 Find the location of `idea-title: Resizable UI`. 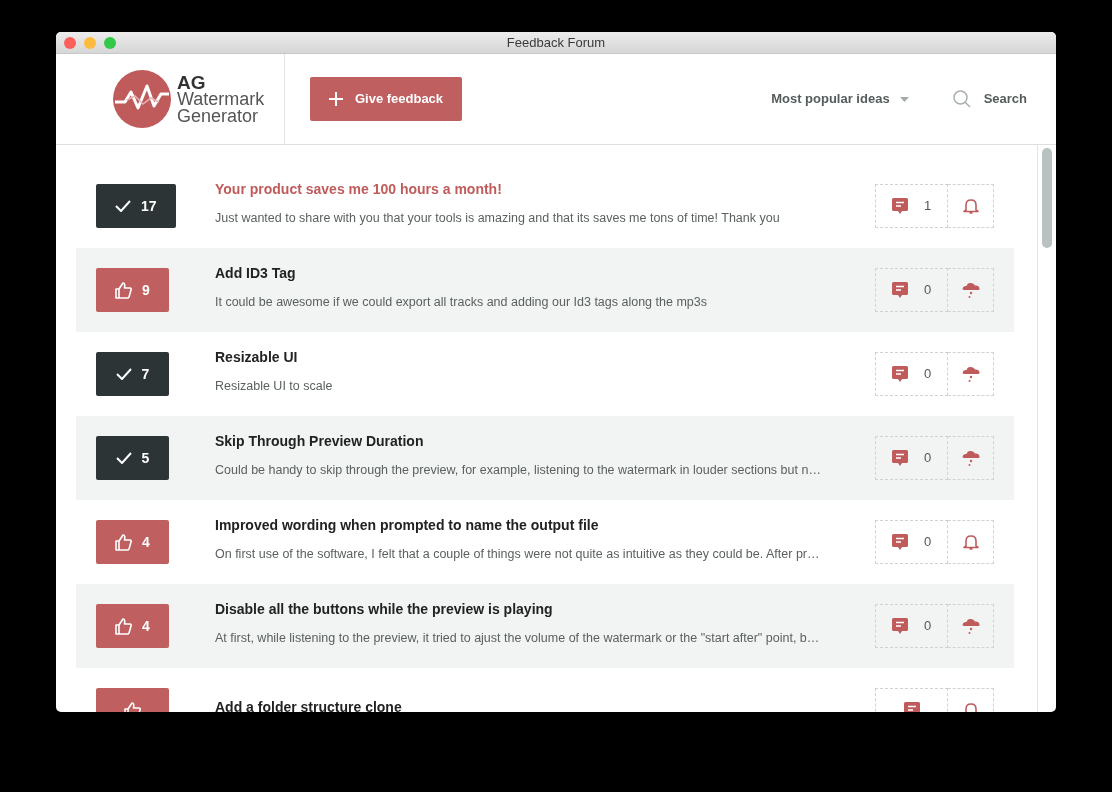

idea-title: Resizable UI is located at coordinates (535, 357).